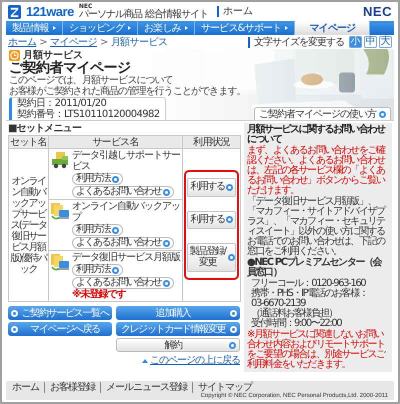 Image resolution: width=400 pixels, height=404 pixels. I want to click on column-header: 利用状況, so click(211, 142).